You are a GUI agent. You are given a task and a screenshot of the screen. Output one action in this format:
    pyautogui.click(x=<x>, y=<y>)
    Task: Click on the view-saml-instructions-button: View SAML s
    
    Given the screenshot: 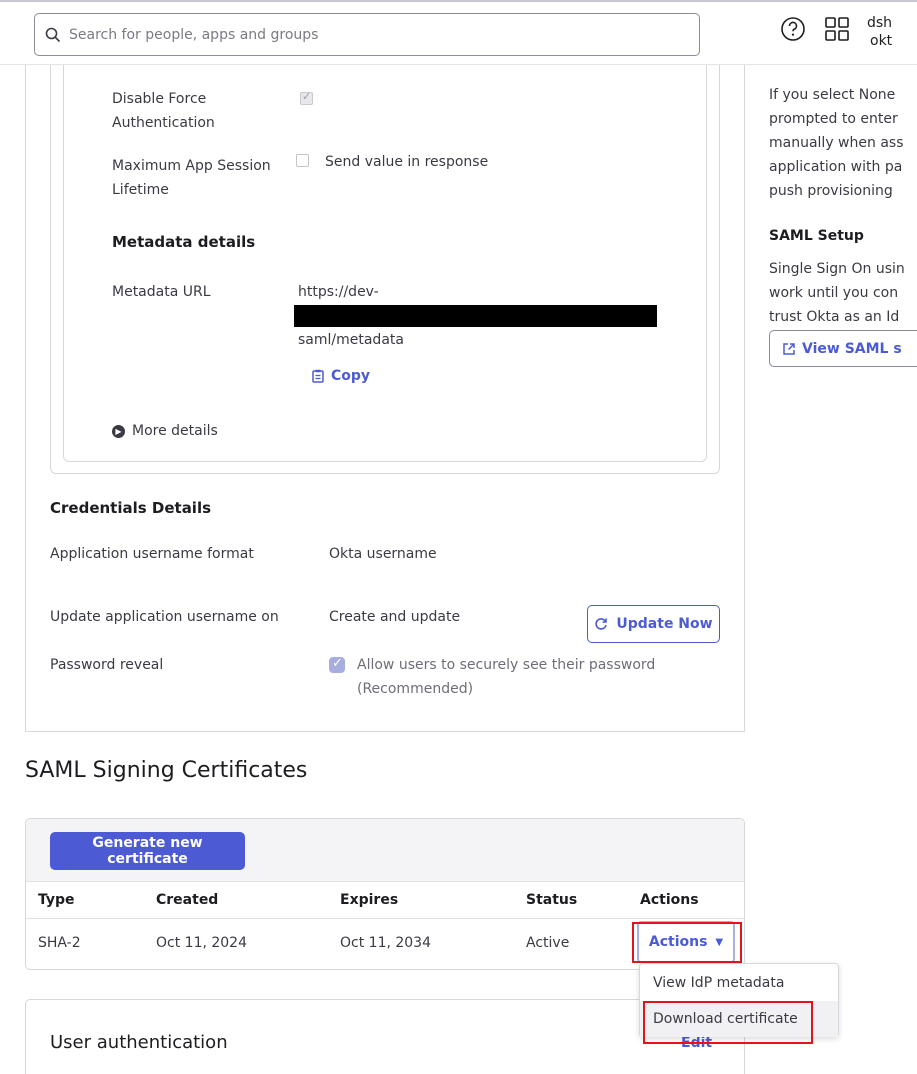 What is the action you would take?
    pyautogui.click(x=843, y=348)
    